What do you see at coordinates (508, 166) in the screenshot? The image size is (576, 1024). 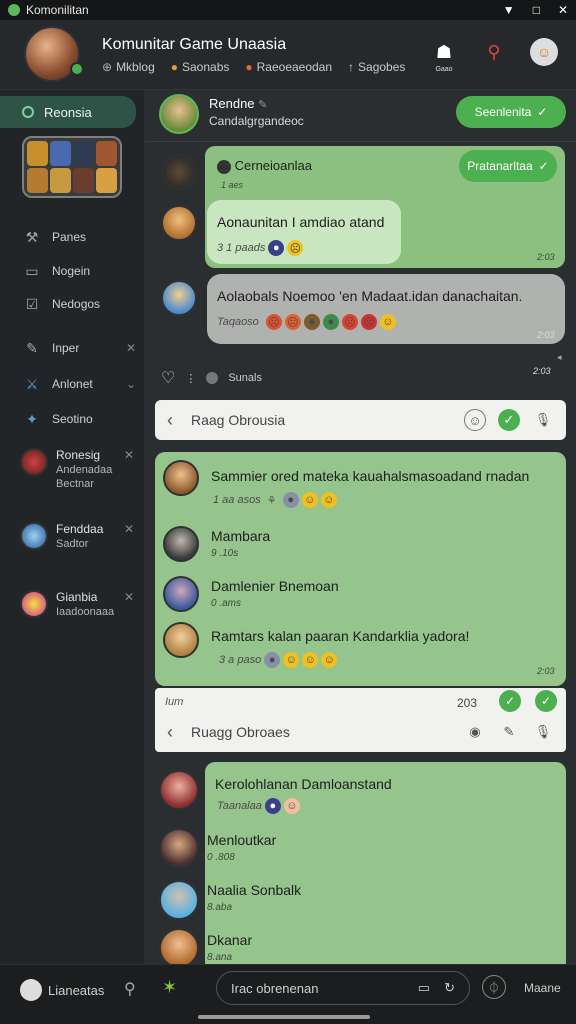 I see `reply-button: Pratanarltaa ✓` at bounding box center [508, 166].